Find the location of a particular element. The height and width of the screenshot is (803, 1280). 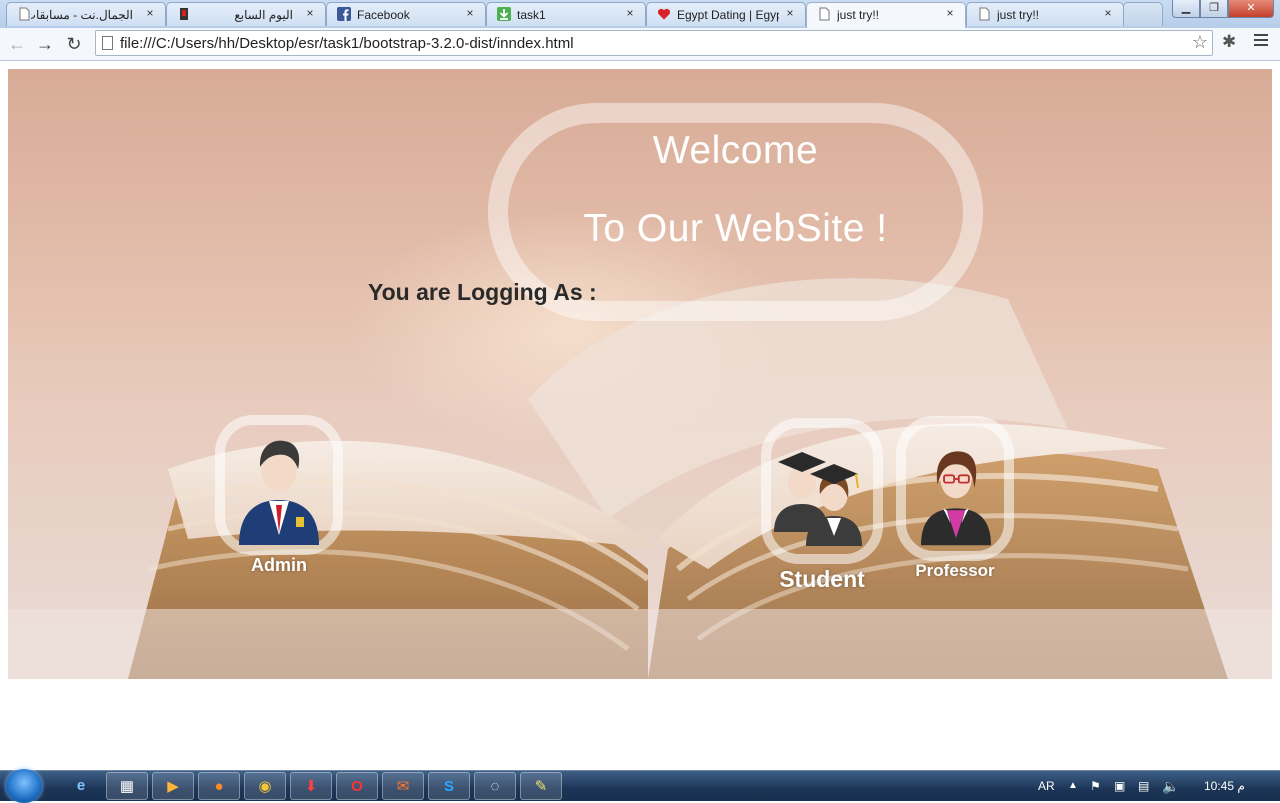

window-controls: ▁ ❐ ✕ is located at coordinates (1223, 9).